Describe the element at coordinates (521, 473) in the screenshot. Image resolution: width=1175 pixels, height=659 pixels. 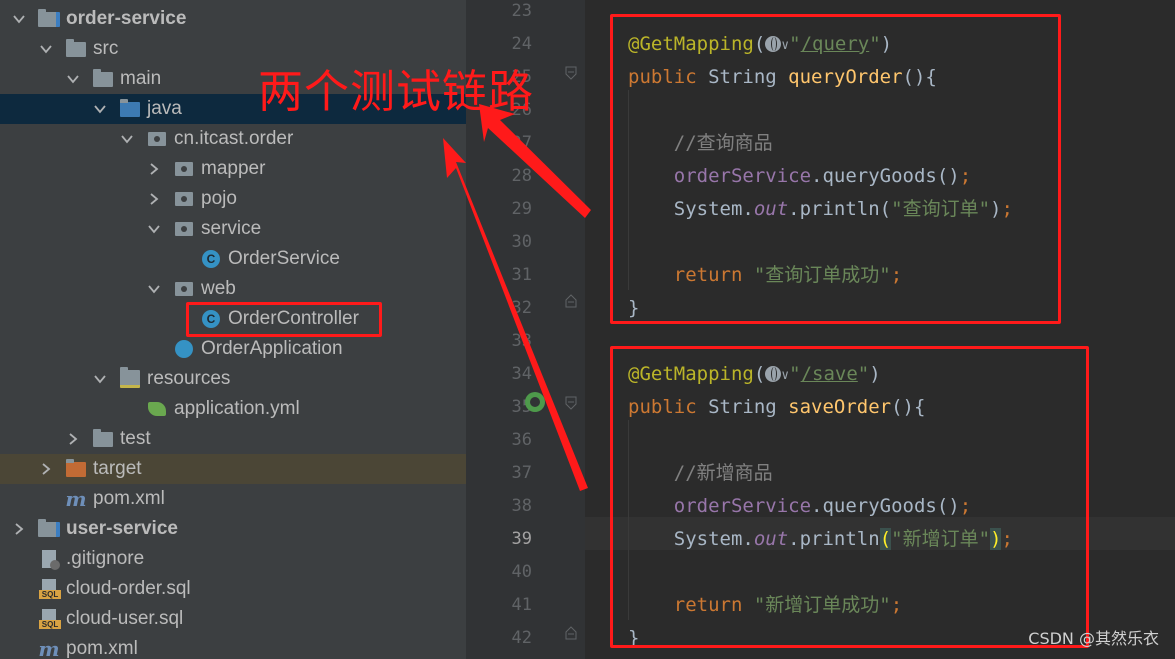
I see `line-number: 37` at that location.